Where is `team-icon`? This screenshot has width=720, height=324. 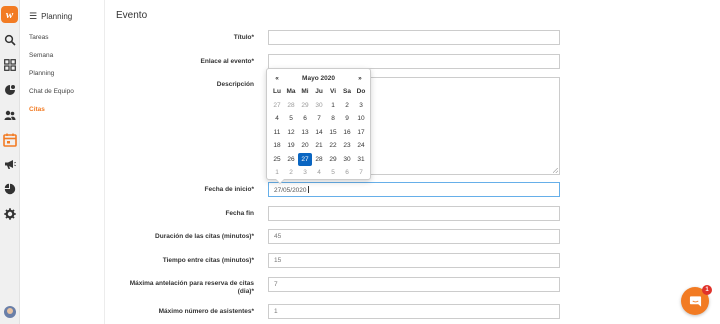
team-icon is located at coordinates (10, 115).